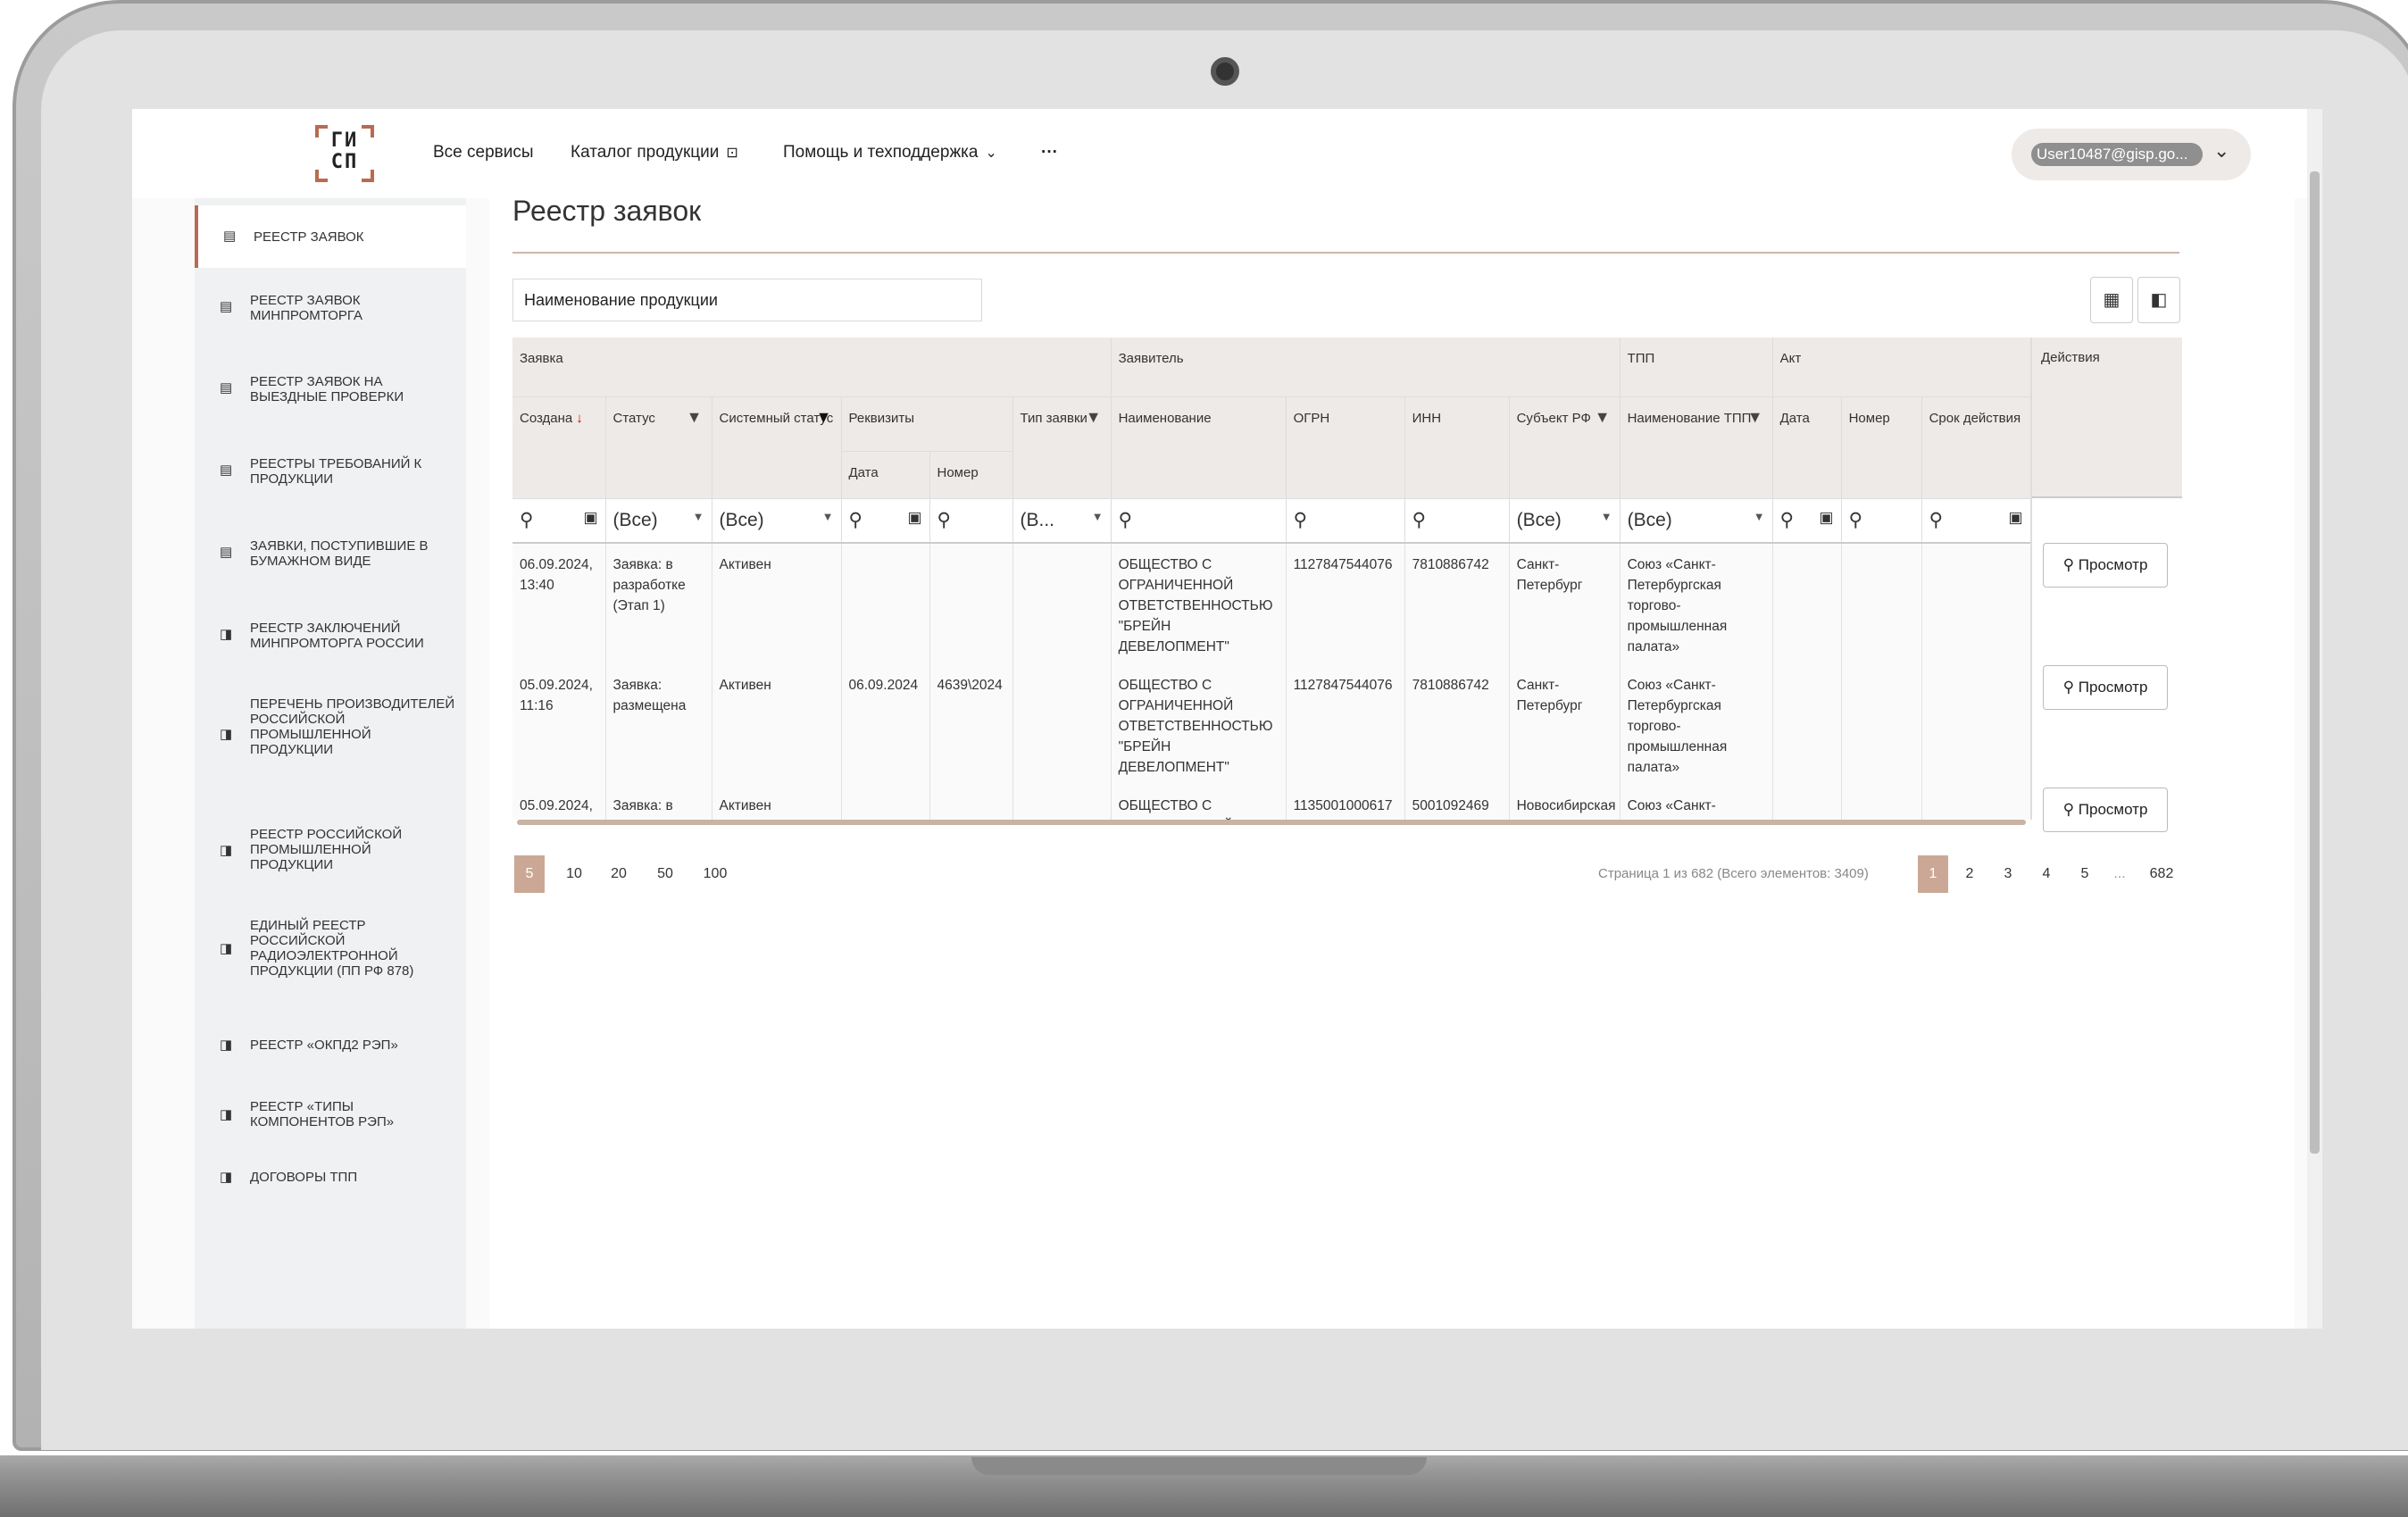 Image resolution: width=2408 pixels, height=1517 pixels. I want to click on col-ogrn: ОГРН, so click(1346, 447).